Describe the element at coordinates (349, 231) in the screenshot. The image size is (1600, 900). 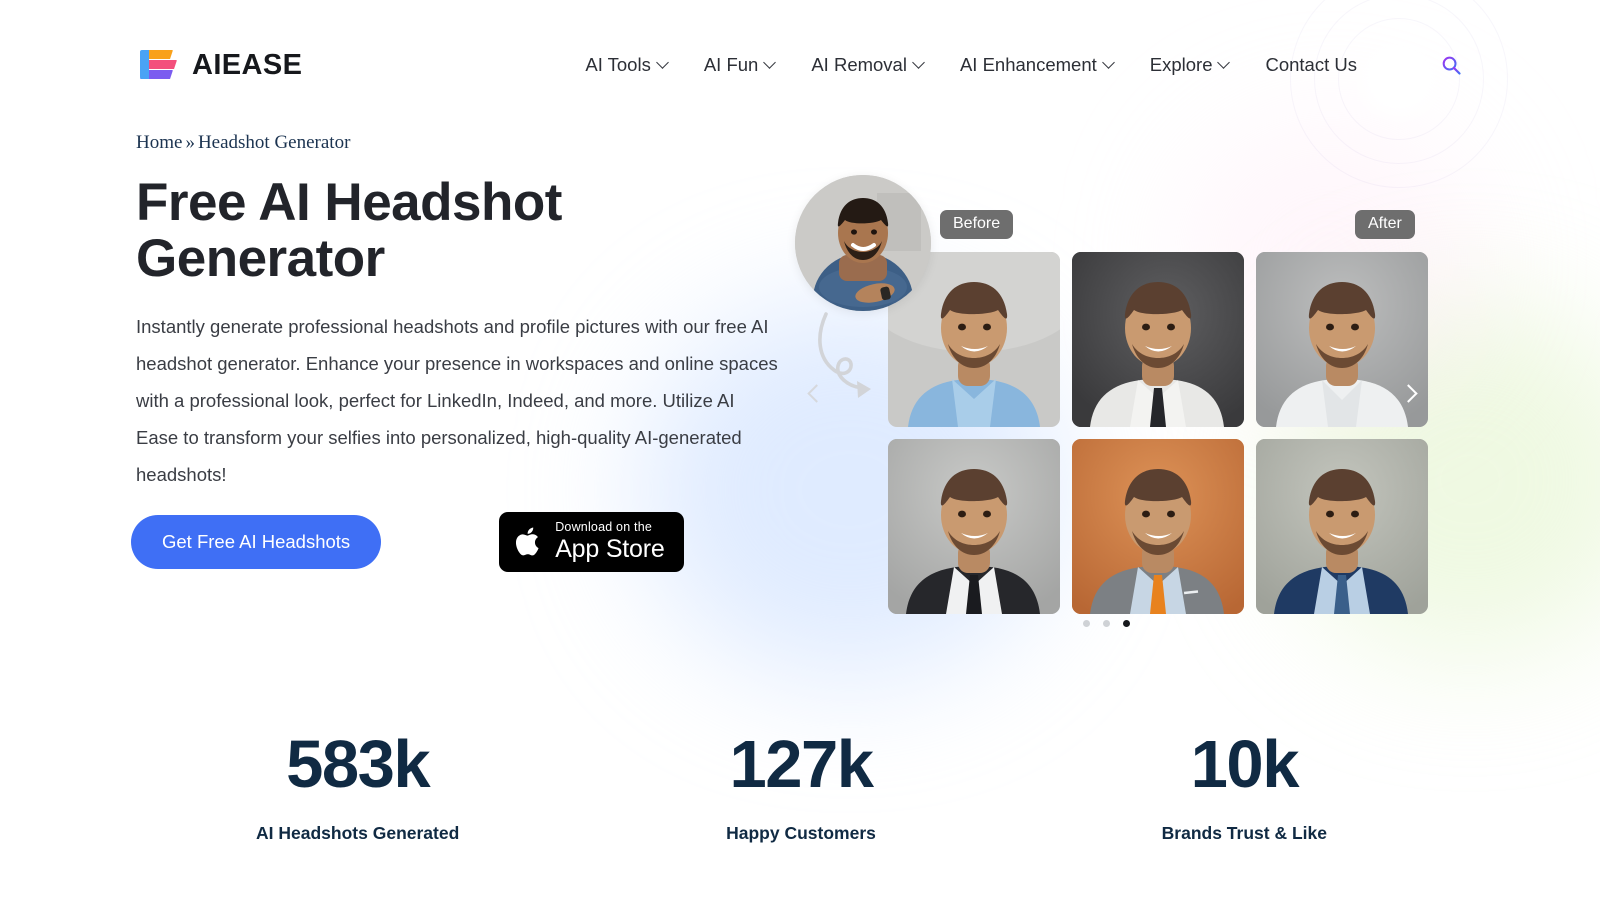
I see `page-title: Free AI Headshot Generator` at that location.